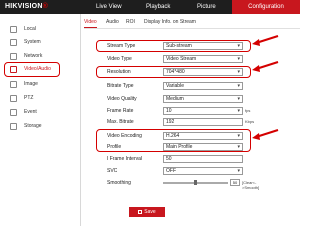 The width and height of the screenshot is (320, 240). What do you see at coordinates (26, 6) in the screenshot?
I see `brand-logo: HIKVISION®` at bounding box center [26, 6].